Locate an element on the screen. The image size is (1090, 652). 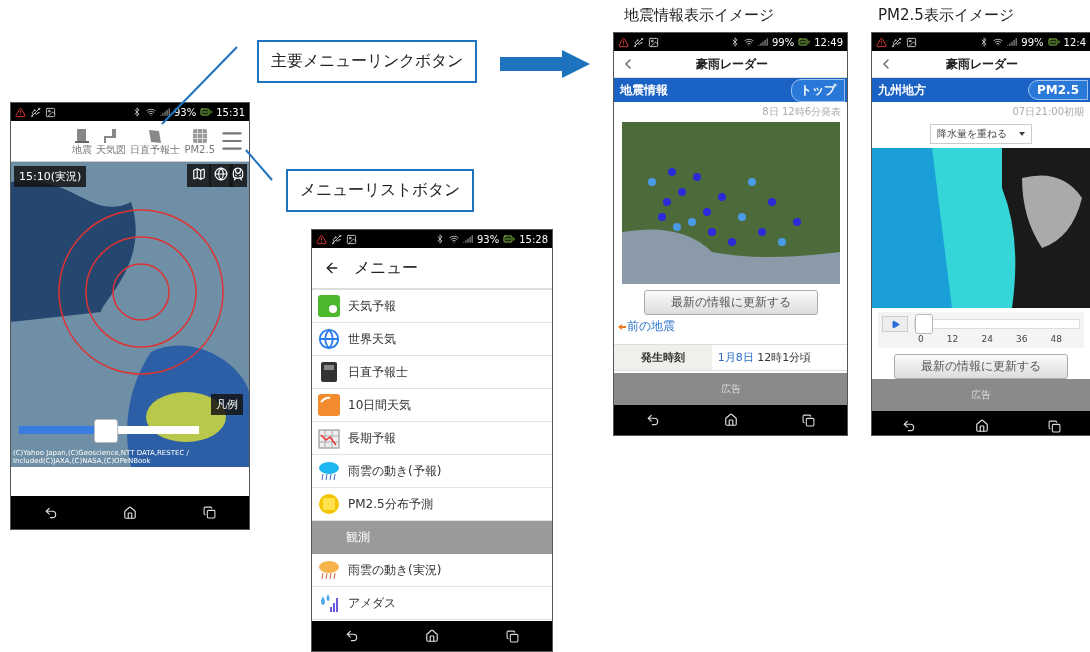
rain-cloud-icon is located at coordinates (329, 471).